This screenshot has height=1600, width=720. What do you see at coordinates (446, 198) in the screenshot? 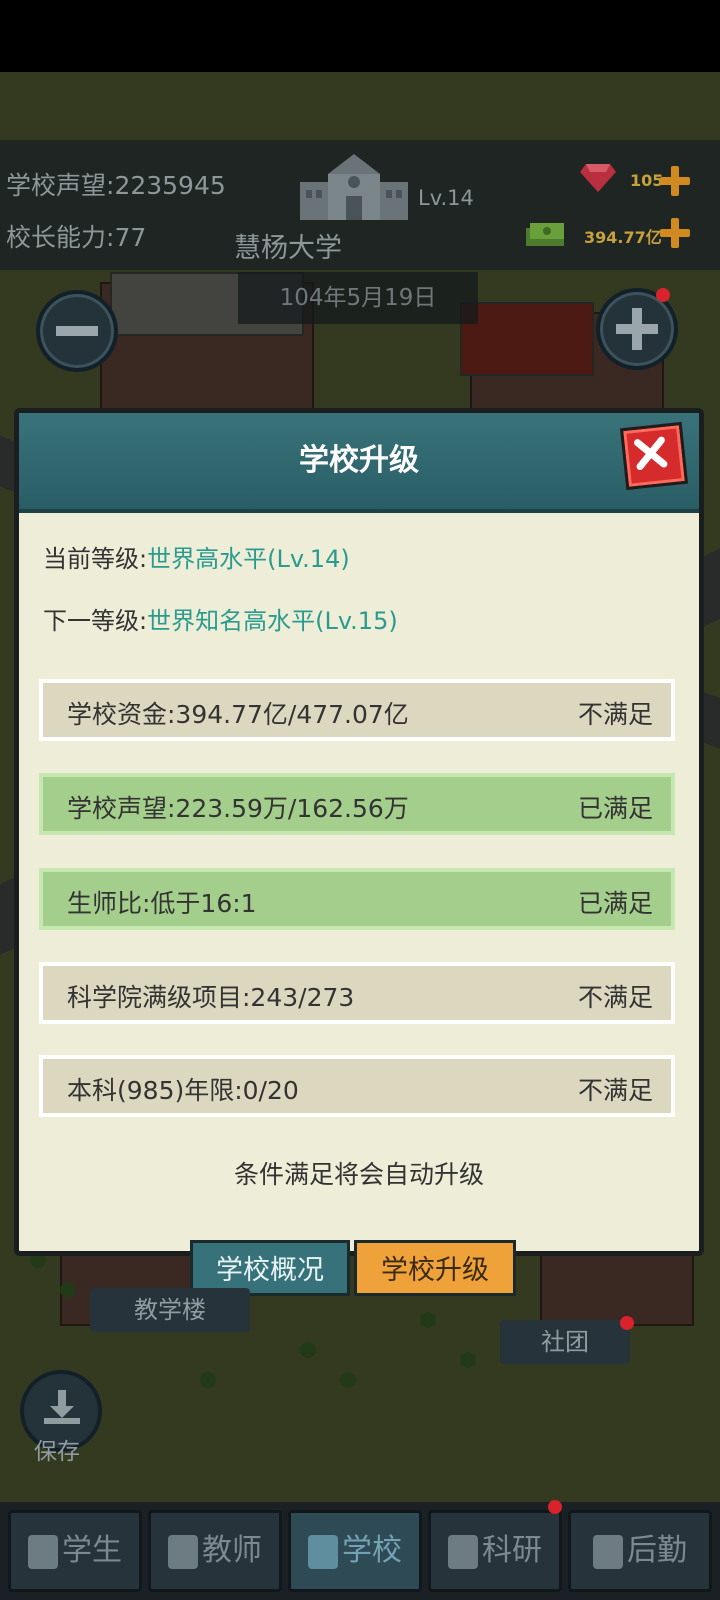
I see `school-level: Lv.14` at bounding box center [446, 198].